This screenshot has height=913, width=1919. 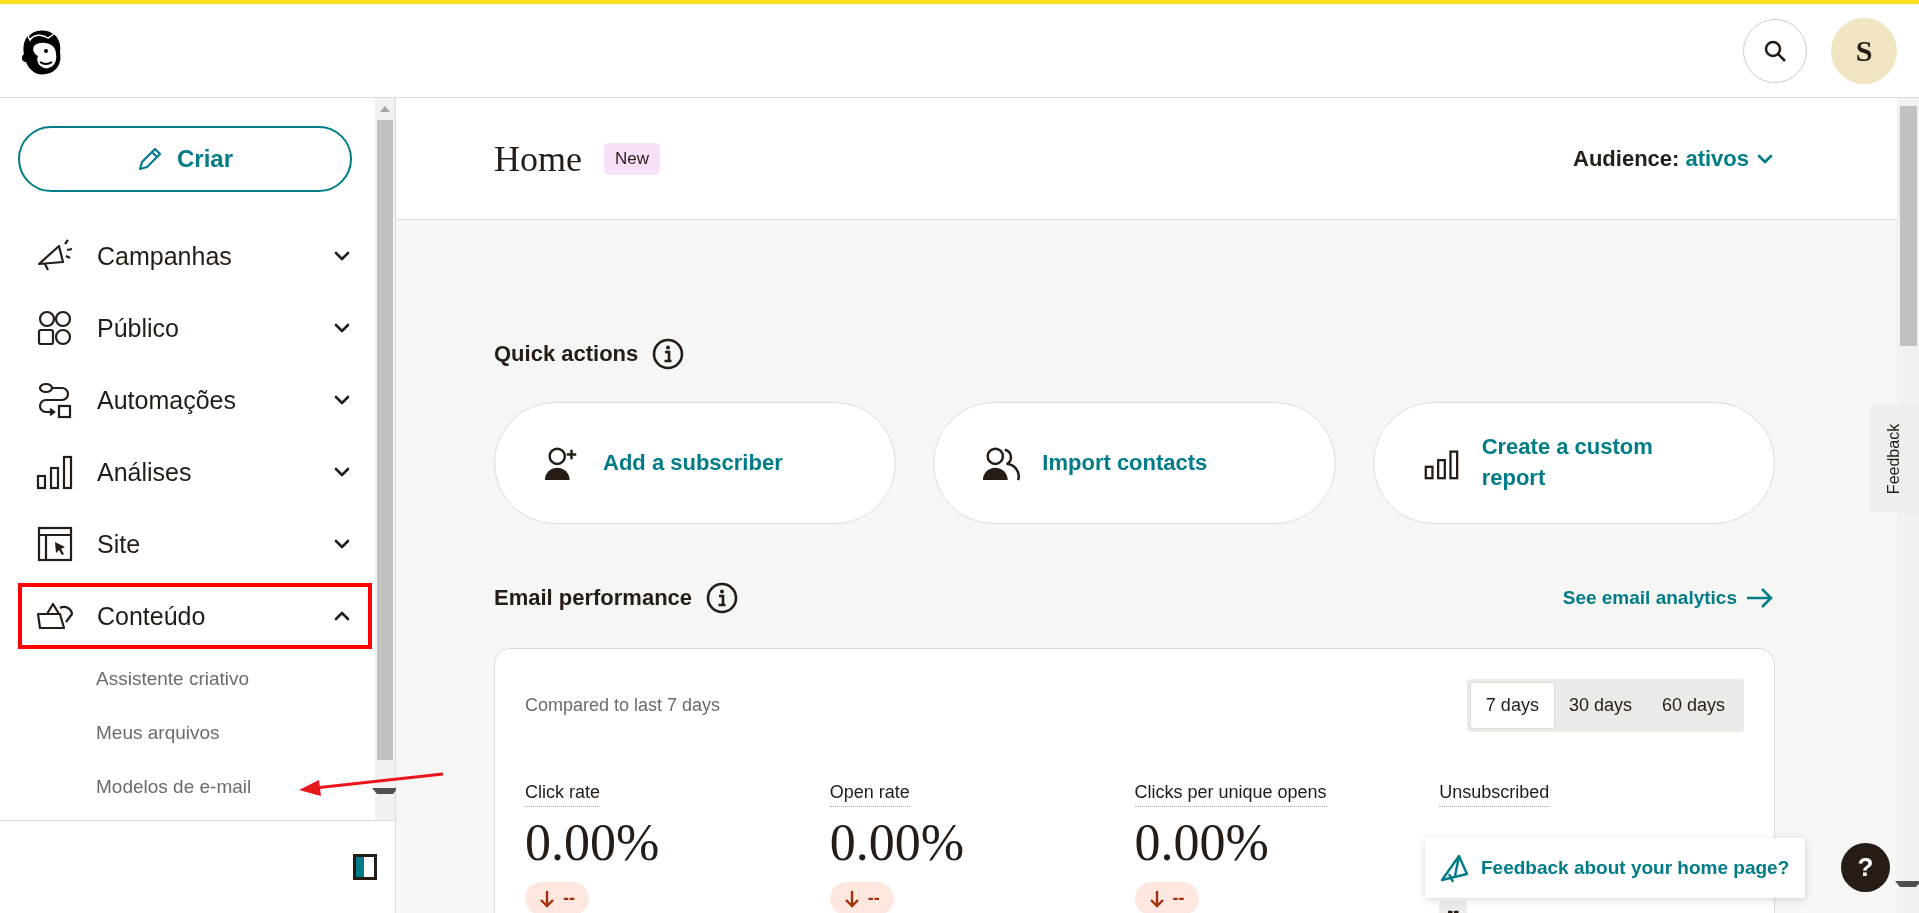 I want to click on quick-action-button: Add a subscriber, so click(x=695, y=463).